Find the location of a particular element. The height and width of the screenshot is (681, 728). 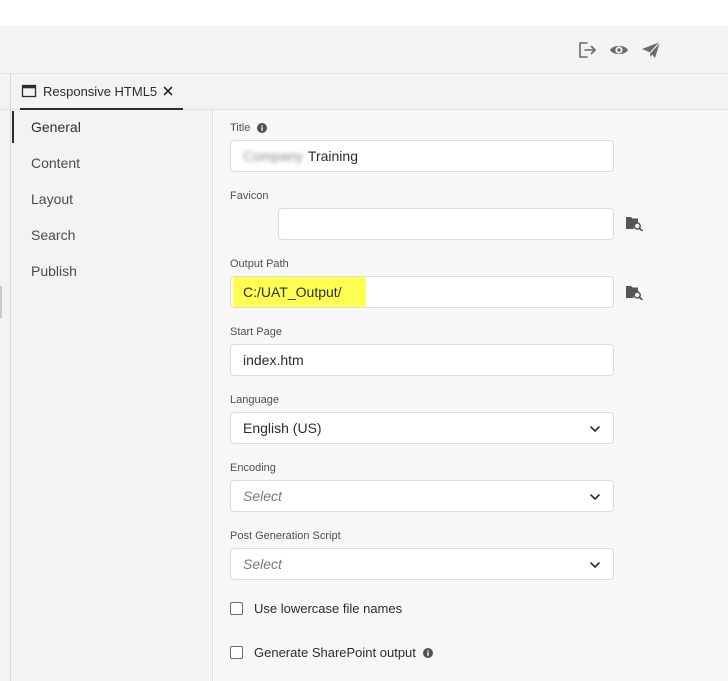

sharepoint-option: Generate SharePoint output is located at coordinates (331, 652).